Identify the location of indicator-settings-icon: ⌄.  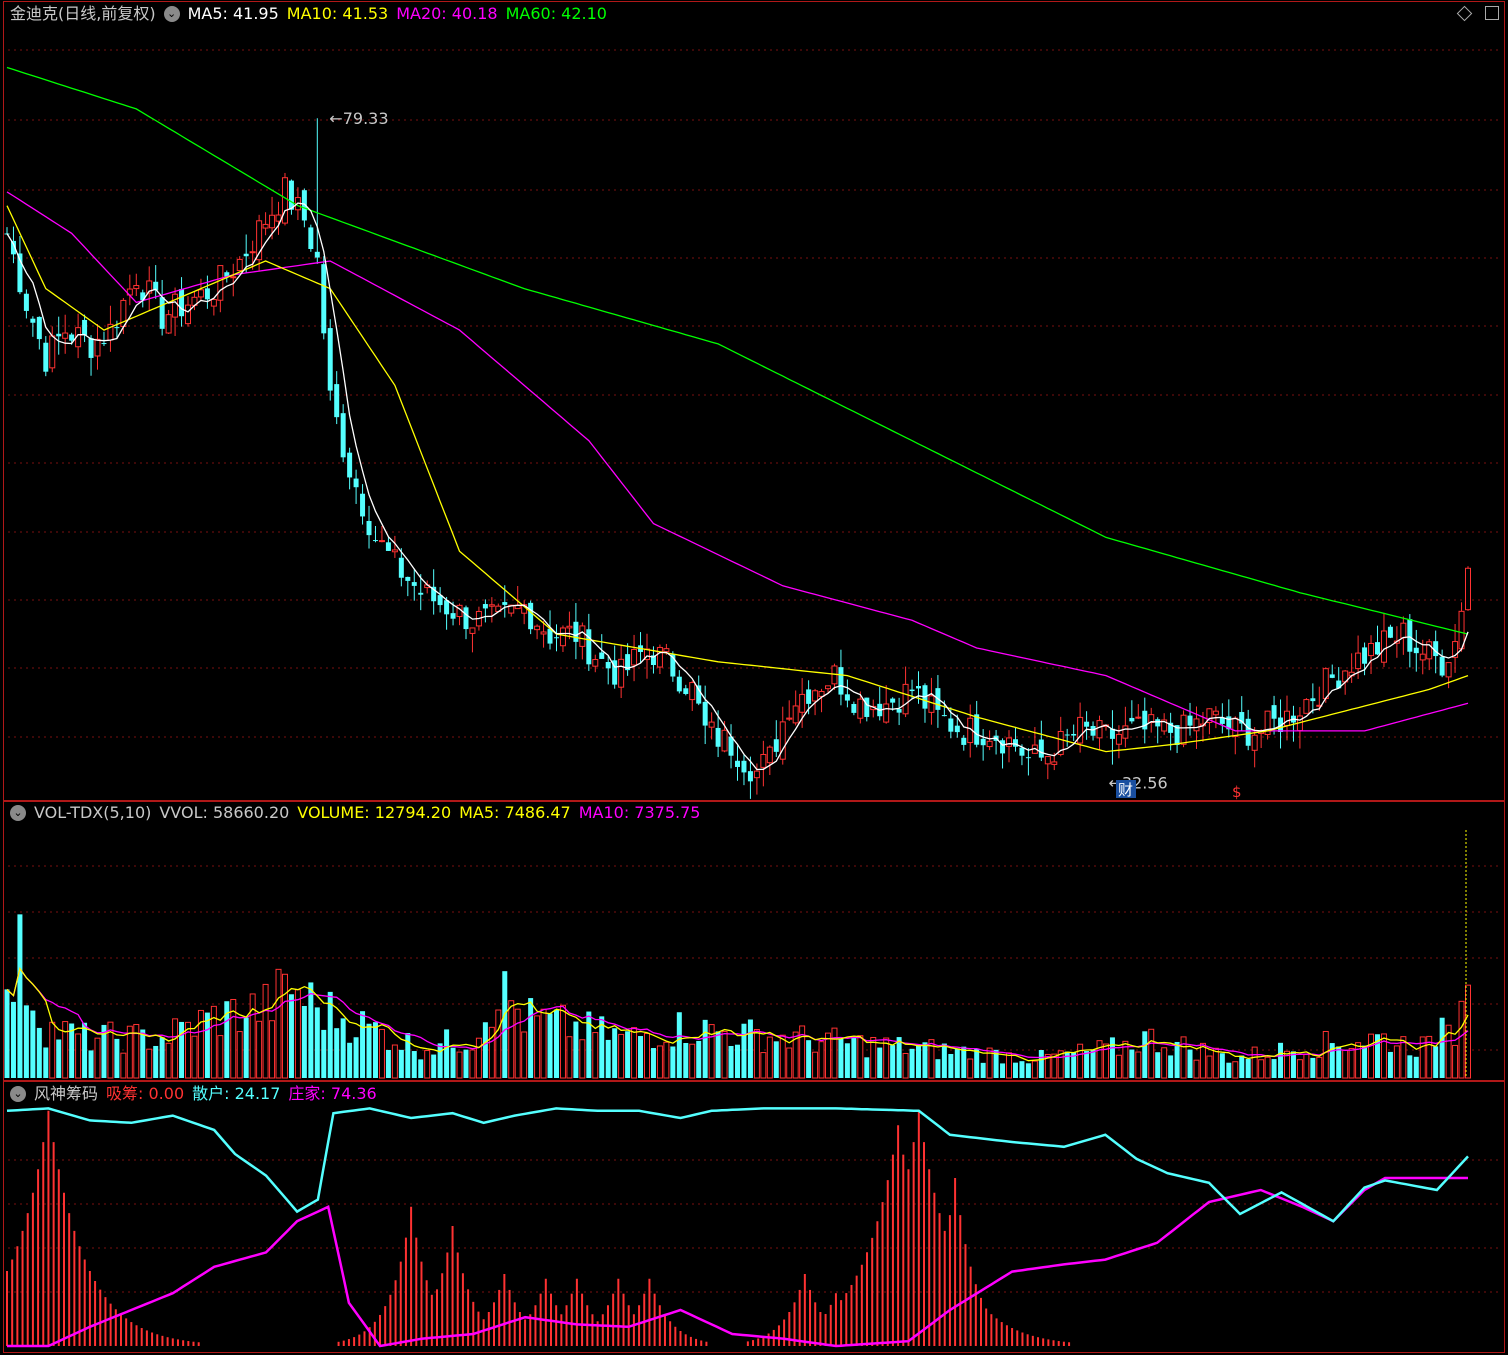
(18, 1094).